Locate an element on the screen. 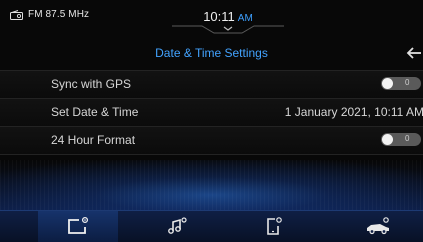 The width and height of the screenshot is (423, 242). nav-item-media is located at coordinates (178, 226).